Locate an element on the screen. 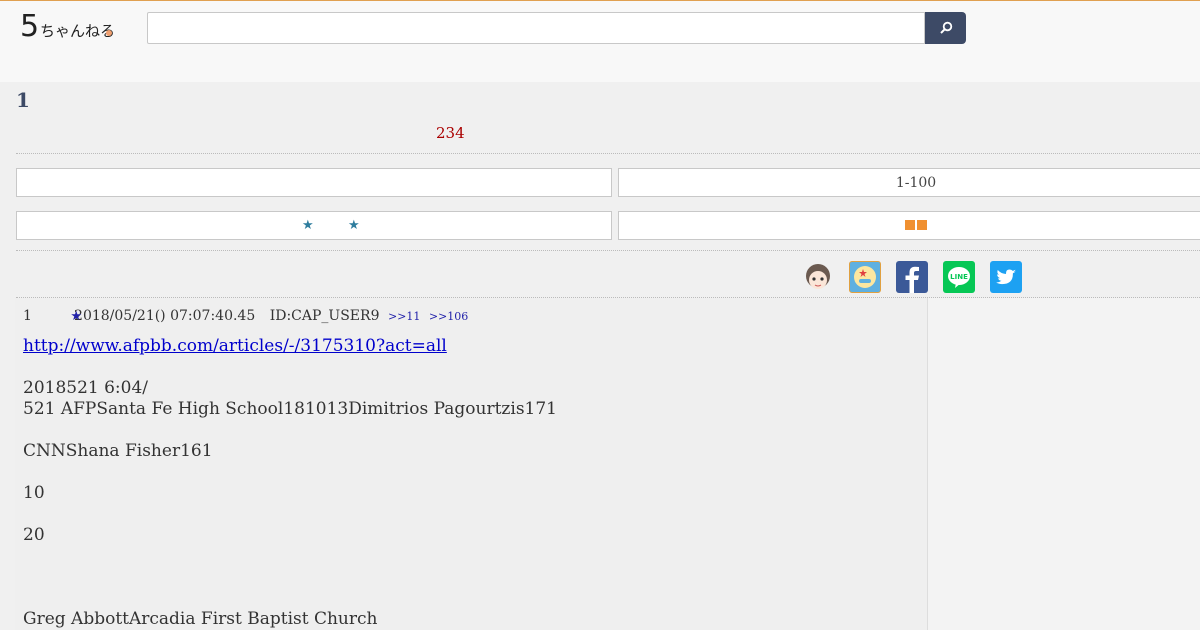 The image size is (1200, 630). search-button is located at coordinates (945, 28).